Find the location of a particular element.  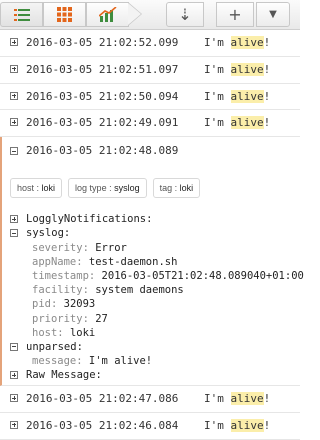

tree-node: Raw Message: is located at coordinates (151, 375).